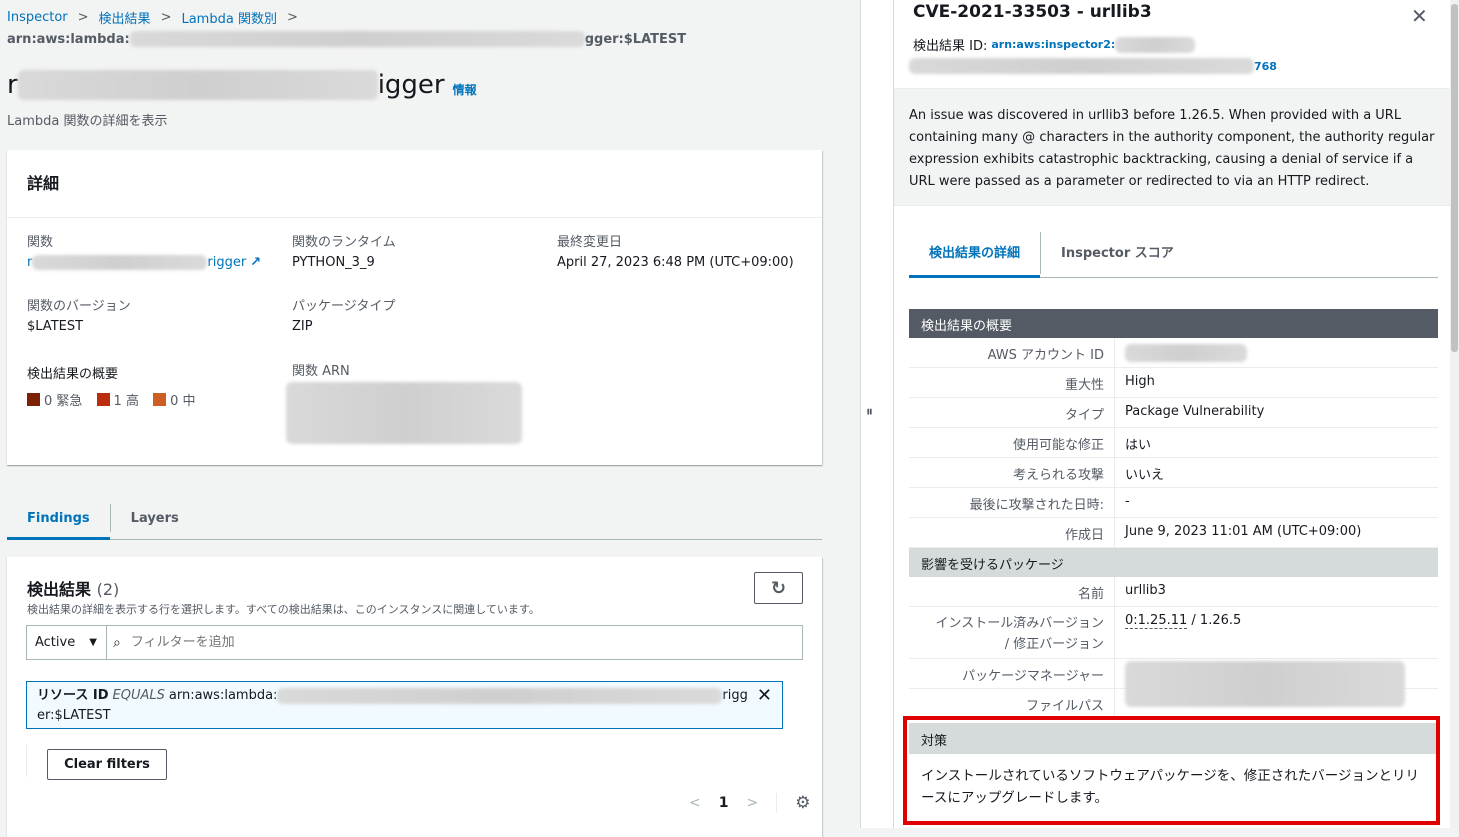  What do you see at coordinates (1054, 644) in the screenshot?
I see `version-label-line2: / 修正バージョン` at bounding box center [1054, 644].